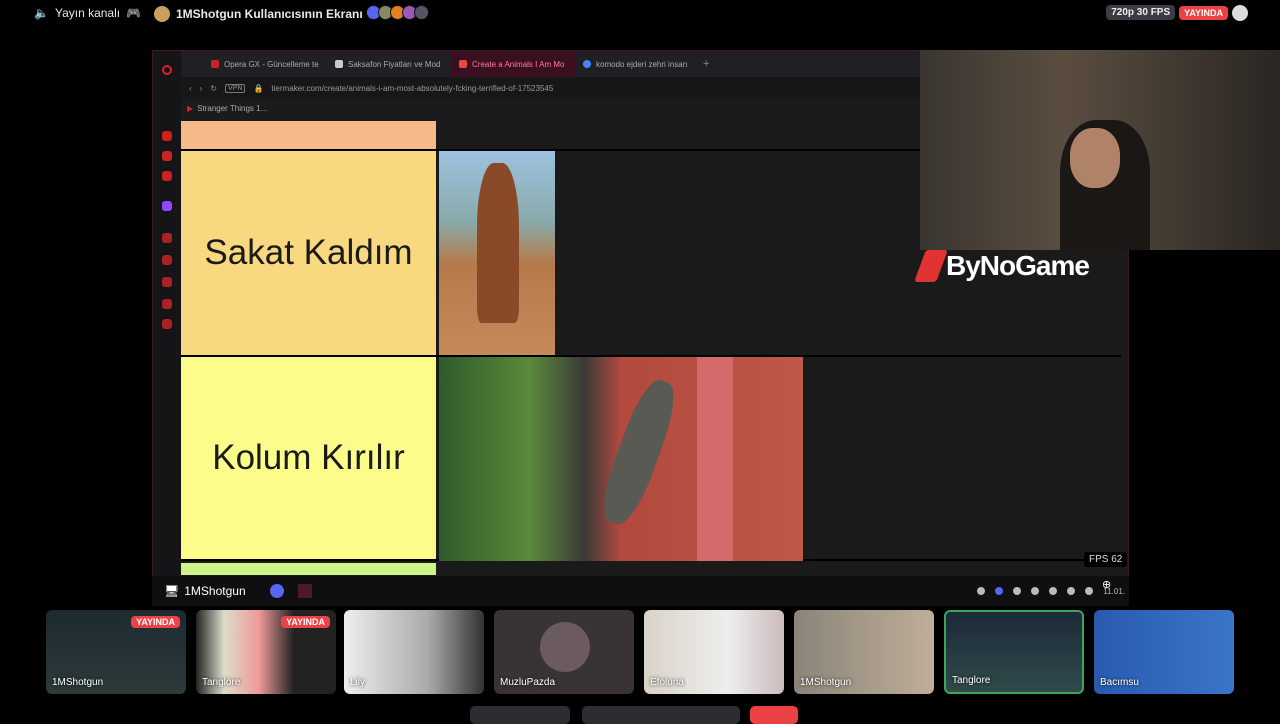 The width and height of the screenshot is (1280, 724). Describe the element at coordinates (528, 682) in the screenshot. I see `participant-name: MuzluPazda` at that location.